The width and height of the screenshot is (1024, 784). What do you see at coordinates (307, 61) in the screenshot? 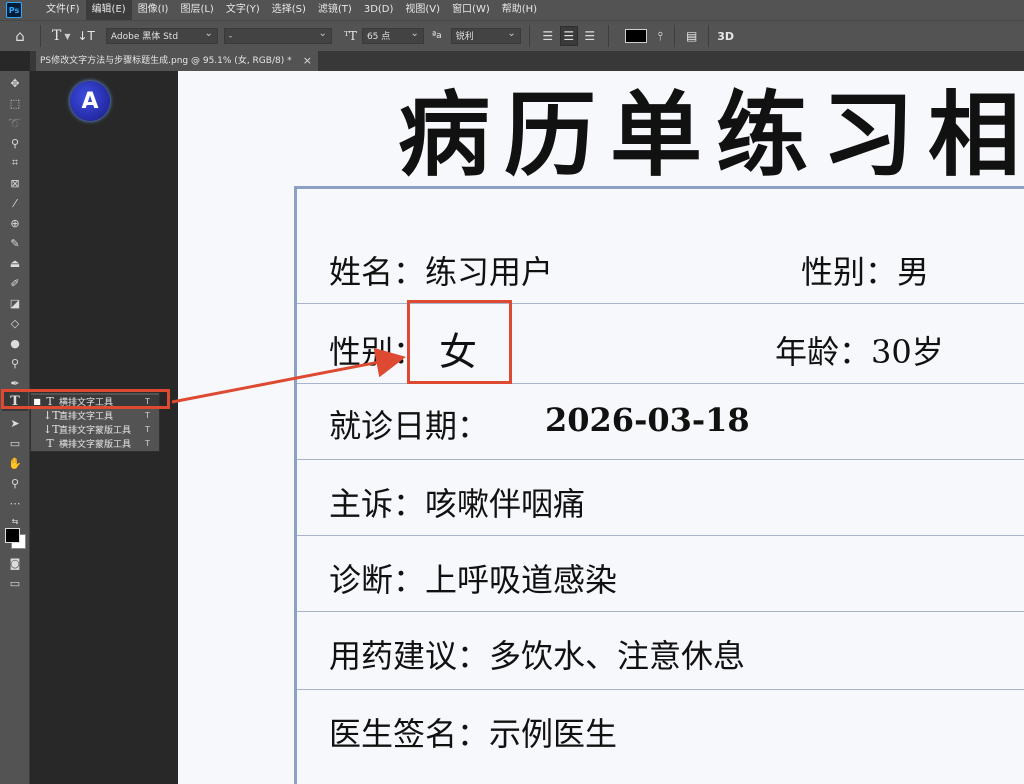
I see `close-icon: ×` at bounding box center [307, 61].